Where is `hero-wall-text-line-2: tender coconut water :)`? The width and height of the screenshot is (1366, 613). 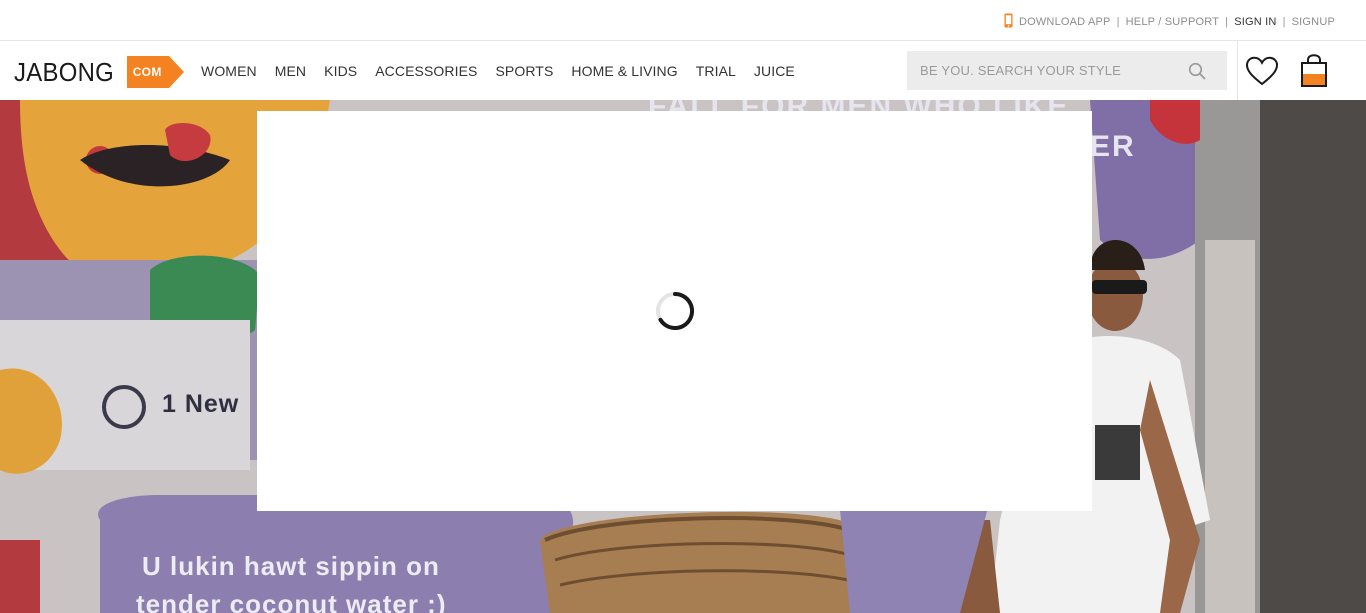
hero-wall-text-line-2: tender coconut water :) is located at coordinates (291, 601).